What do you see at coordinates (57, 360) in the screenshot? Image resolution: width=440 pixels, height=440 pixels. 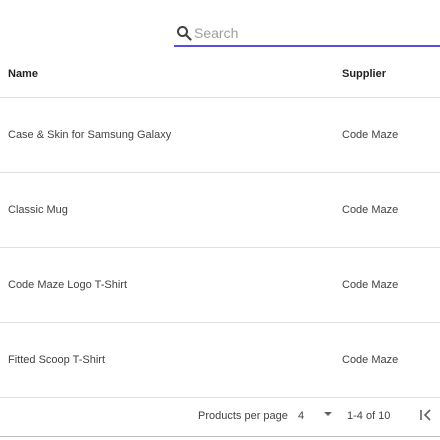 I see `product-name: Fitted Scoop T-Shirt` at bounding box center [57, 360].